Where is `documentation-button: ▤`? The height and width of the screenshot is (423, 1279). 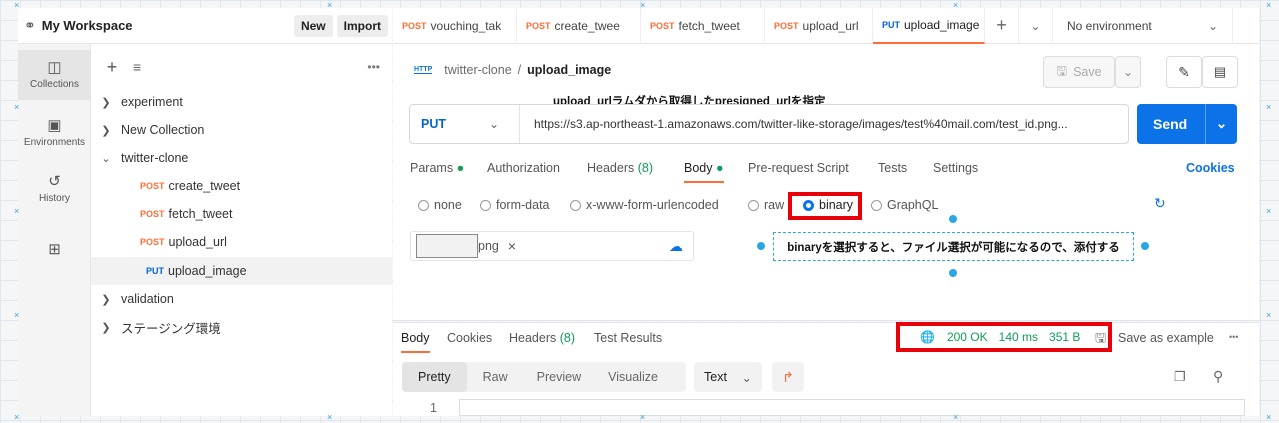
documentation-button: ▤ is located at coordinates (1220, 72).